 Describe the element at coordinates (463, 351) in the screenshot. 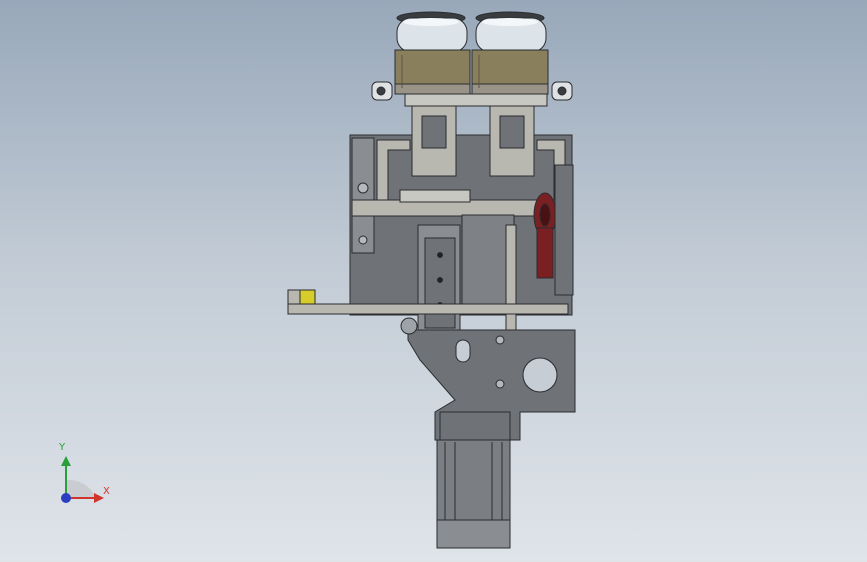

I see `mount-slot` at that location.